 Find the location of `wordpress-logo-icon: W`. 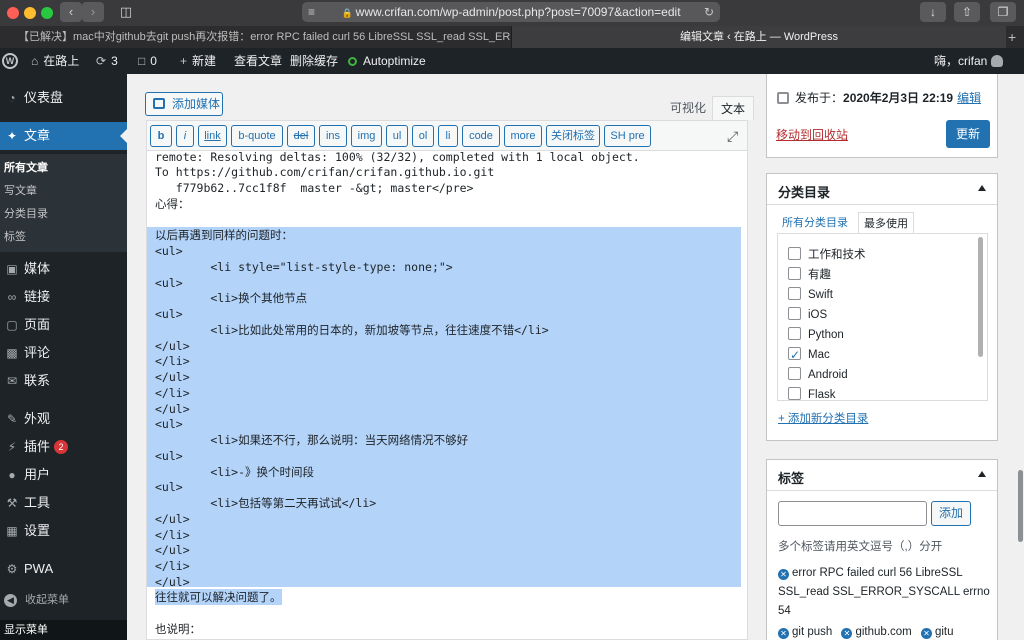

wordpress-logo-icon: W is located at coordinates (10, 61).